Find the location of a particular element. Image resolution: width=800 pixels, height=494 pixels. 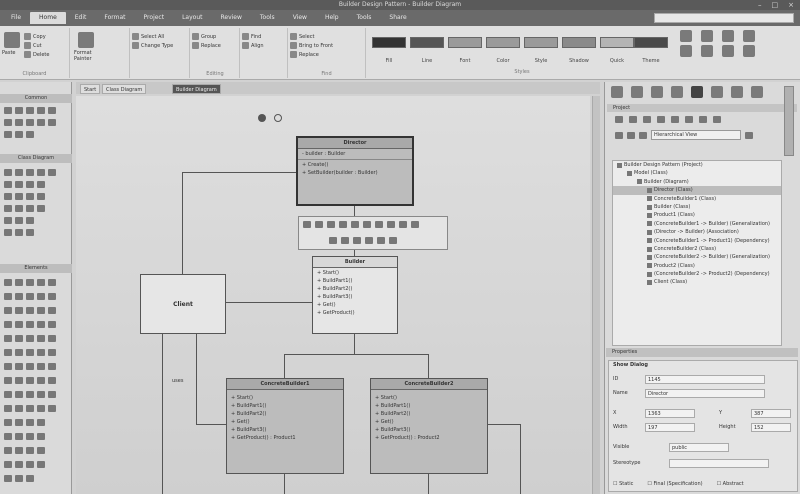

tab-start: Start is located at coordinates (90, 89).